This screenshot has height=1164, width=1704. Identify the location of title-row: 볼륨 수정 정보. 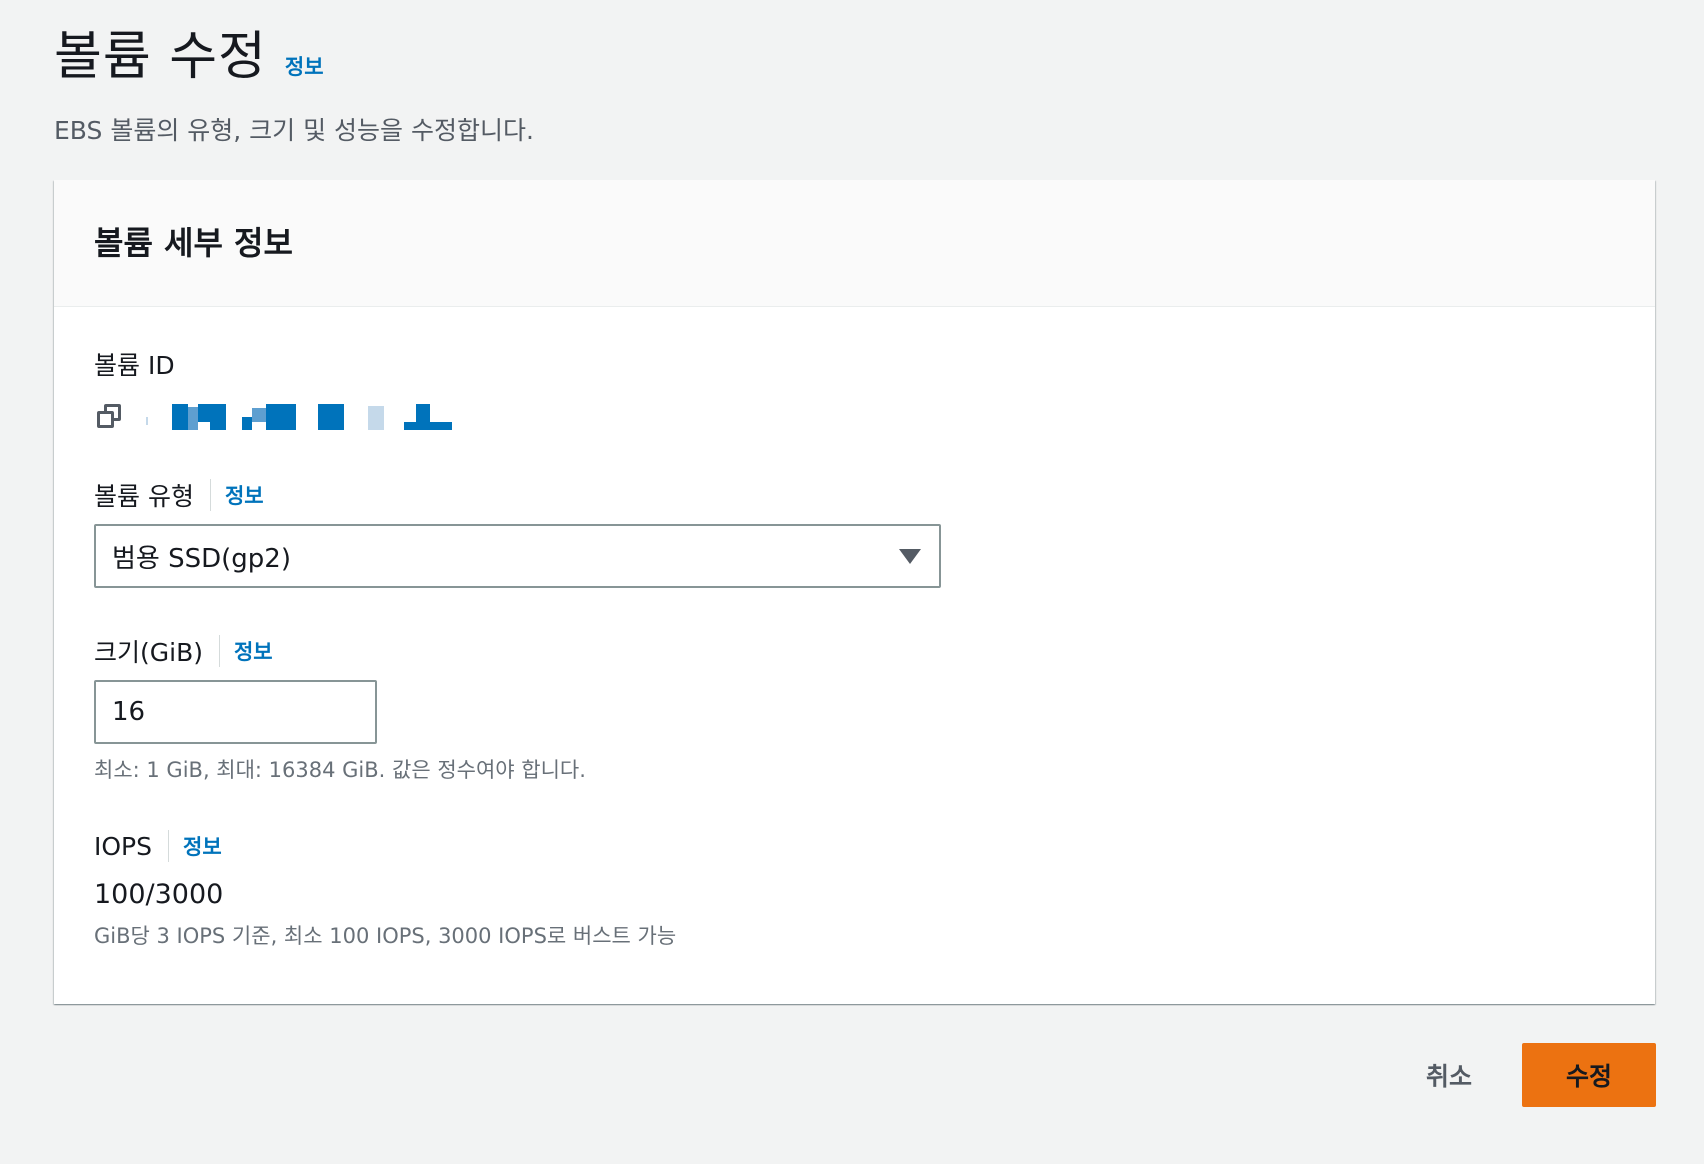
(294, 51).